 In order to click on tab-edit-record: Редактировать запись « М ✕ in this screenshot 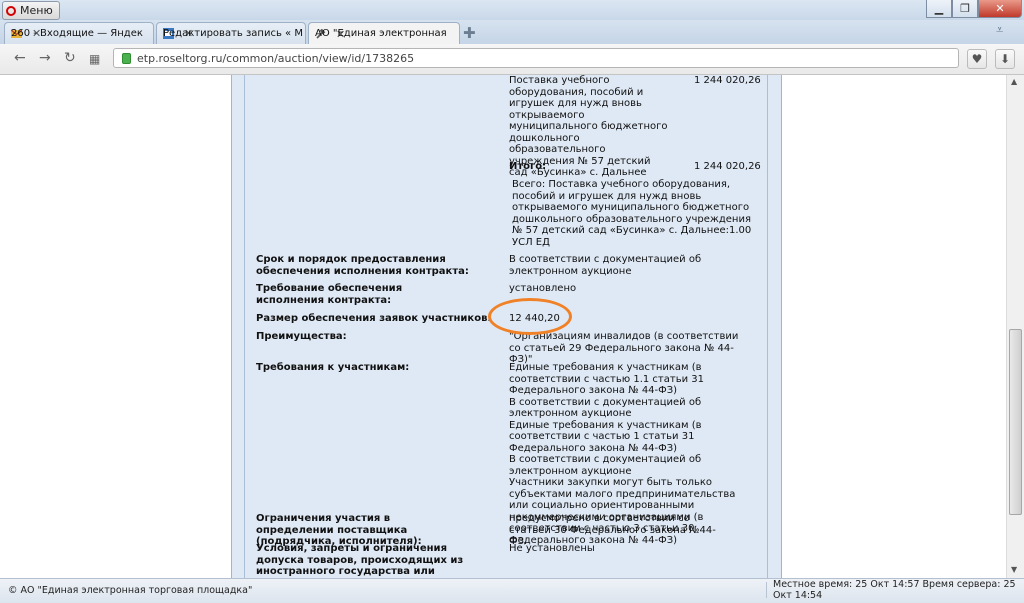, I will do `click(231, 33)`.